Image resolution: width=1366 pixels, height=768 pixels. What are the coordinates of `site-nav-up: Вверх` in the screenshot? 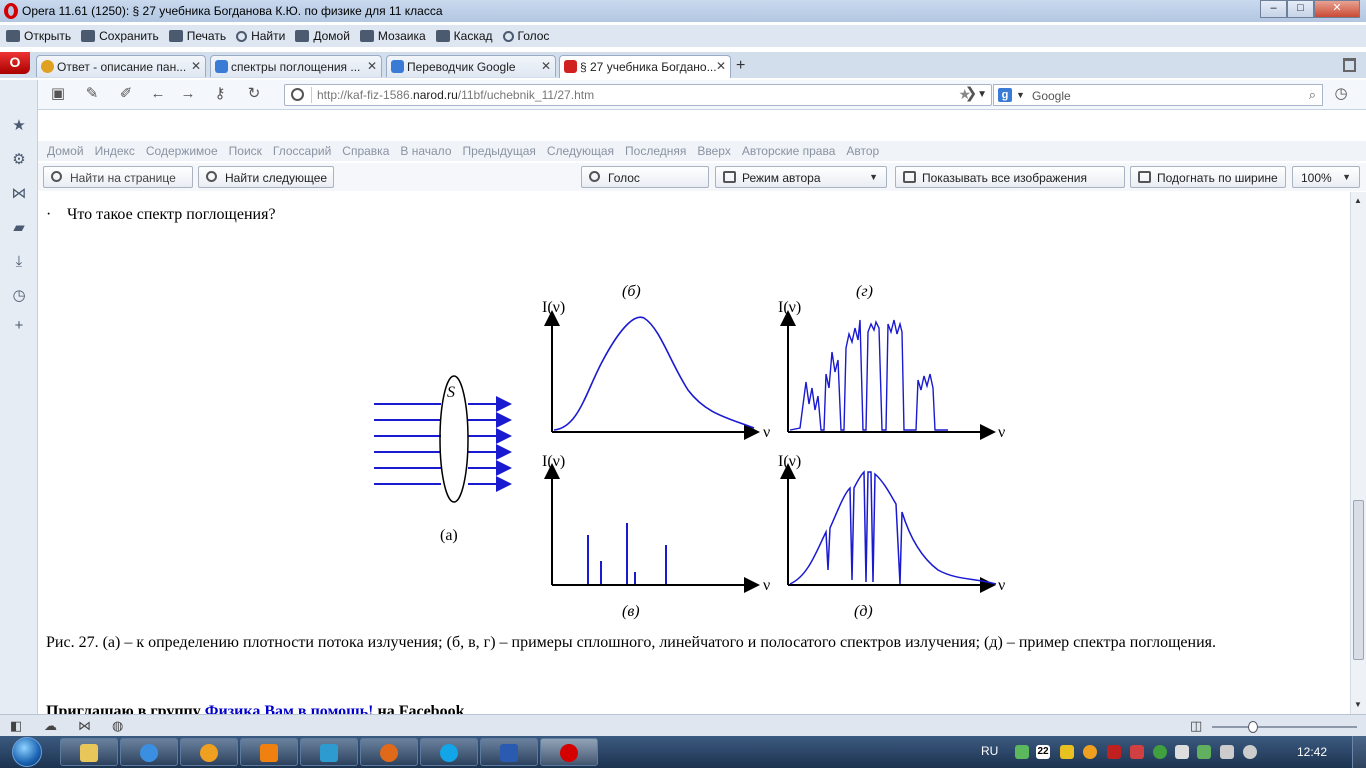 It's located at (713, 151).